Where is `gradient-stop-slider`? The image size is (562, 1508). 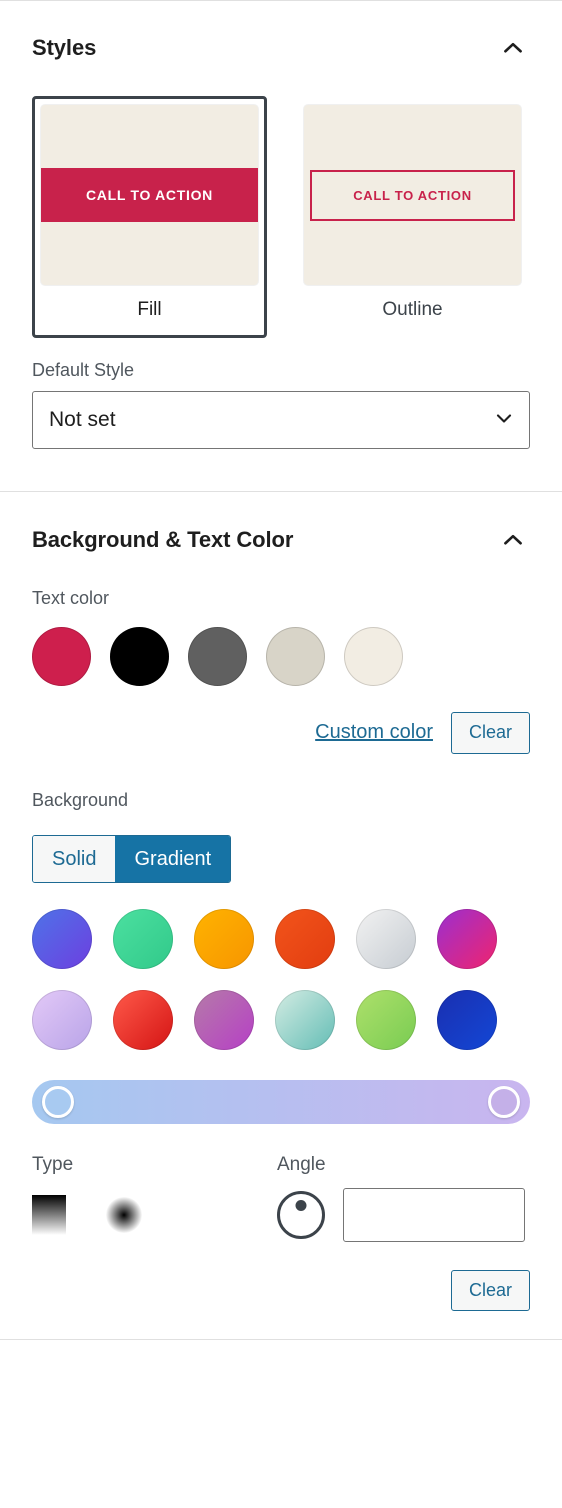 gradient-stop-slider is located at coordinates (281, 1101).